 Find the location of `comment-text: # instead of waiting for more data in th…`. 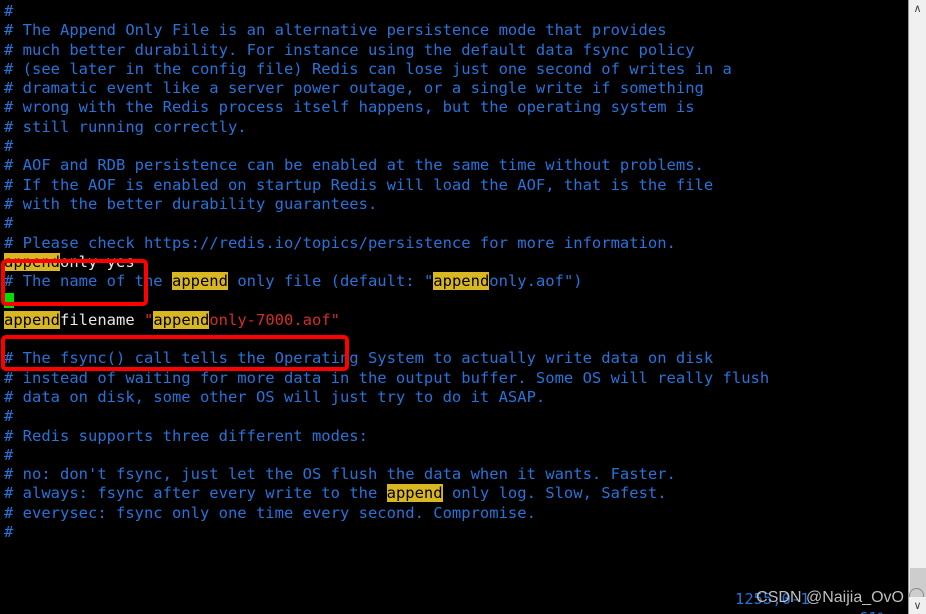

comment-text: # instead of waiting for more data in th… is located at coordinates (387, 377).